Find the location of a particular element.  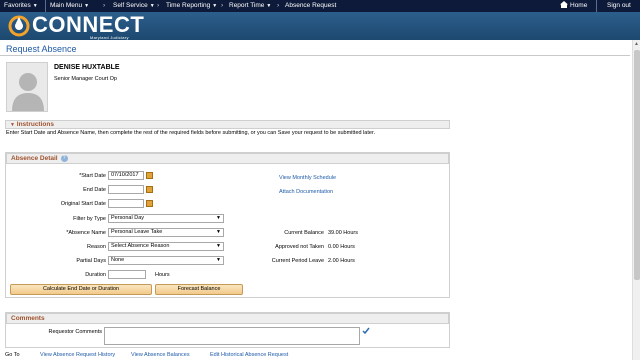

end-date-field is located at coordinates (126, 189).